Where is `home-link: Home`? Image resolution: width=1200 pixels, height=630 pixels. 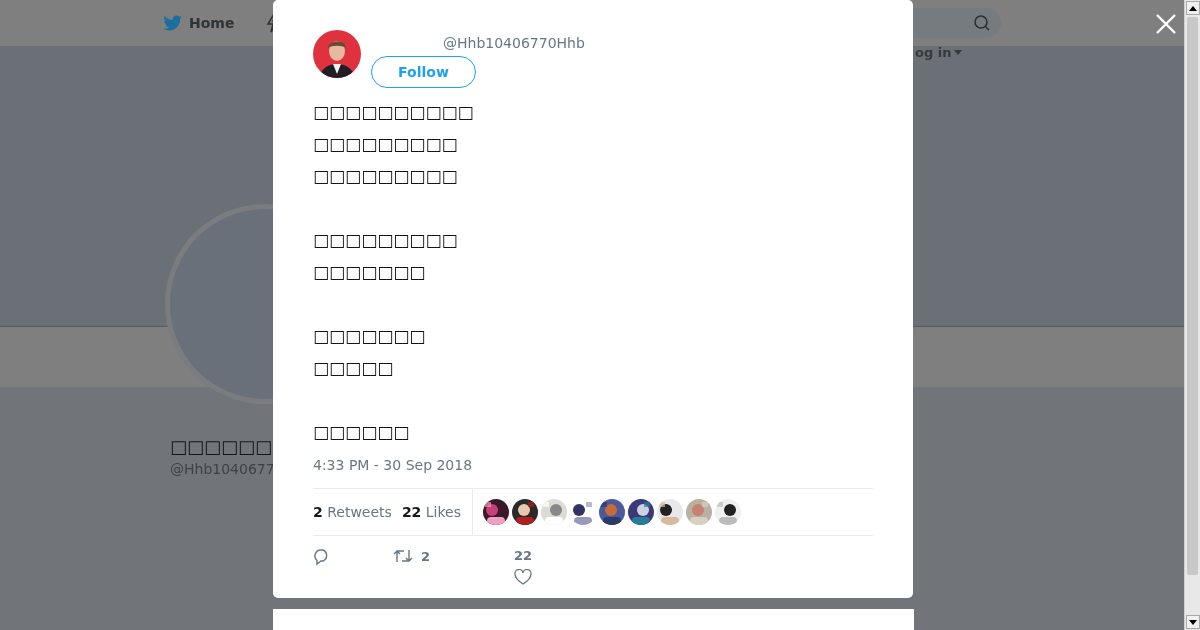 home-link: Home is located at coordinates (199, 23).